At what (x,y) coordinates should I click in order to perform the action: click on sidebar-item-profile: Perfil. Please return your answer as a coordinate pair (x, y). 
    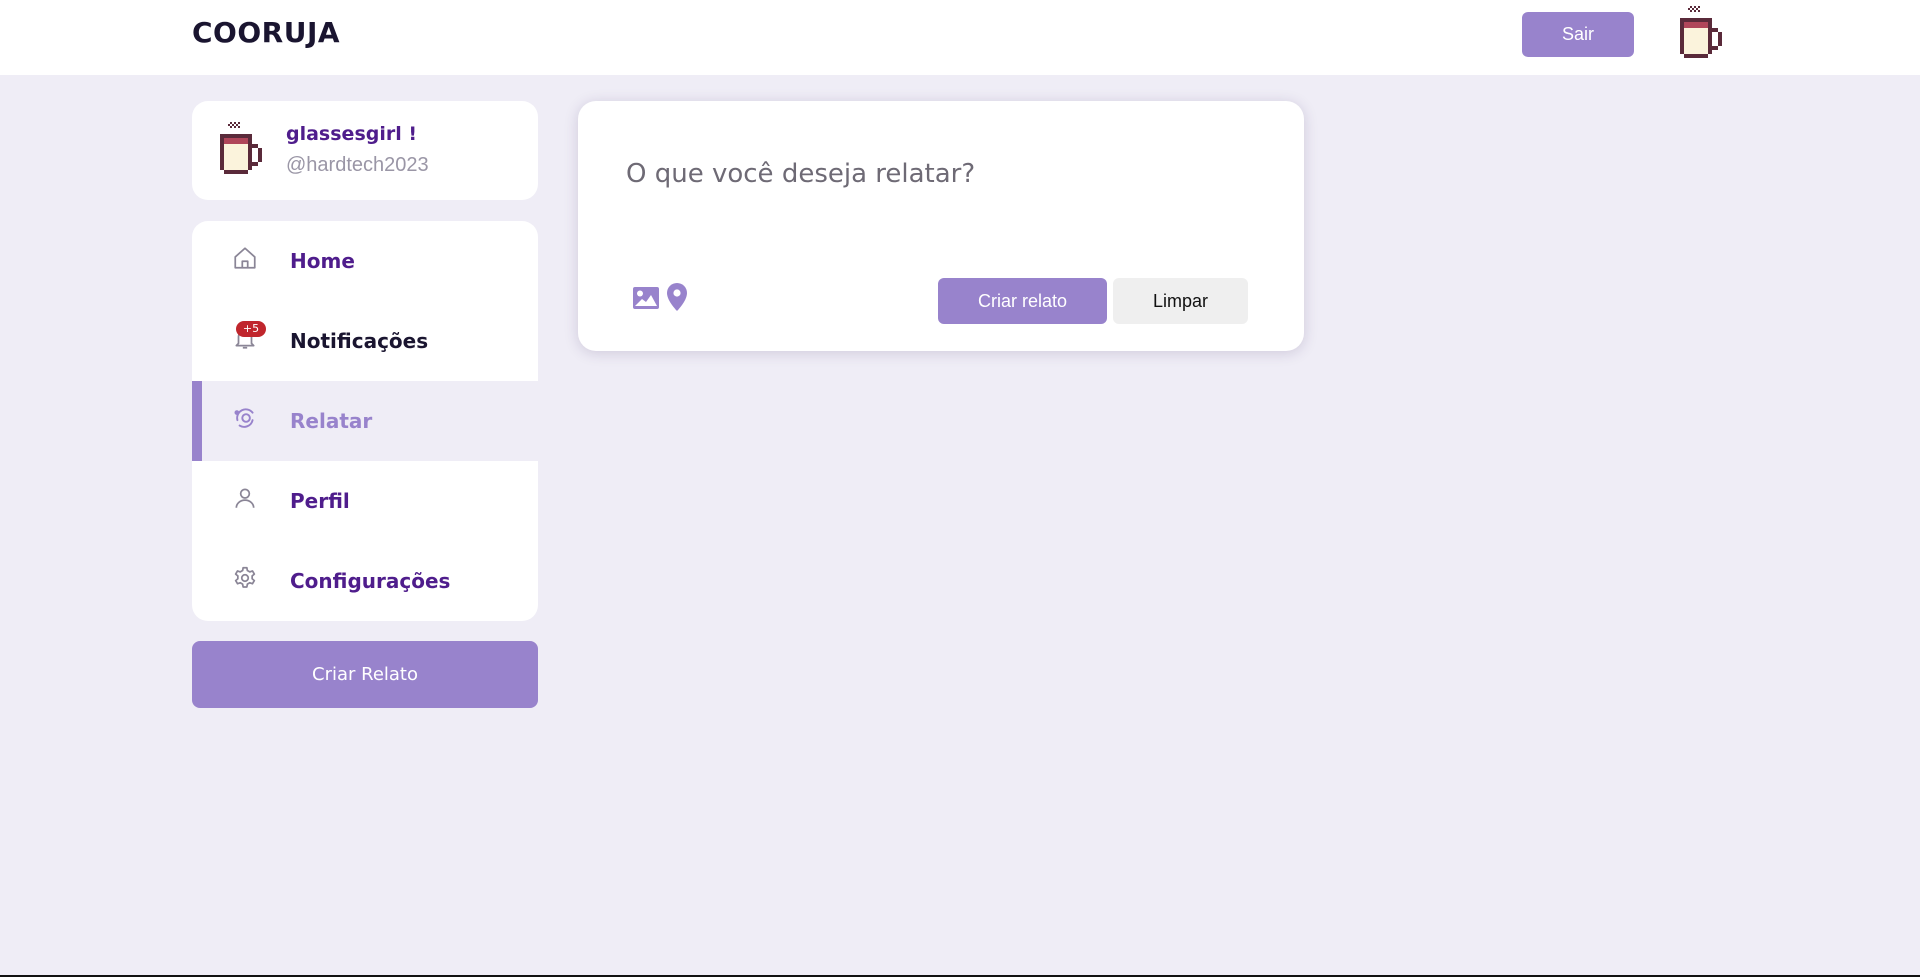
    Looking at the image, I should click on (365, 501).